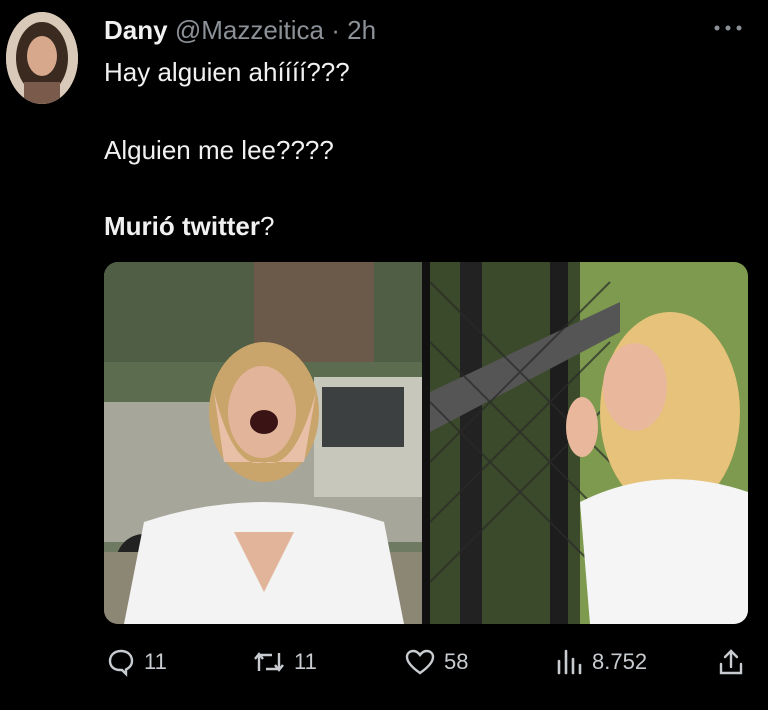  Describe the element at coordinates (227, 72) in the screenshot. I see `tweet-text-line-1: Hay alguien ahíííí???` at that location.